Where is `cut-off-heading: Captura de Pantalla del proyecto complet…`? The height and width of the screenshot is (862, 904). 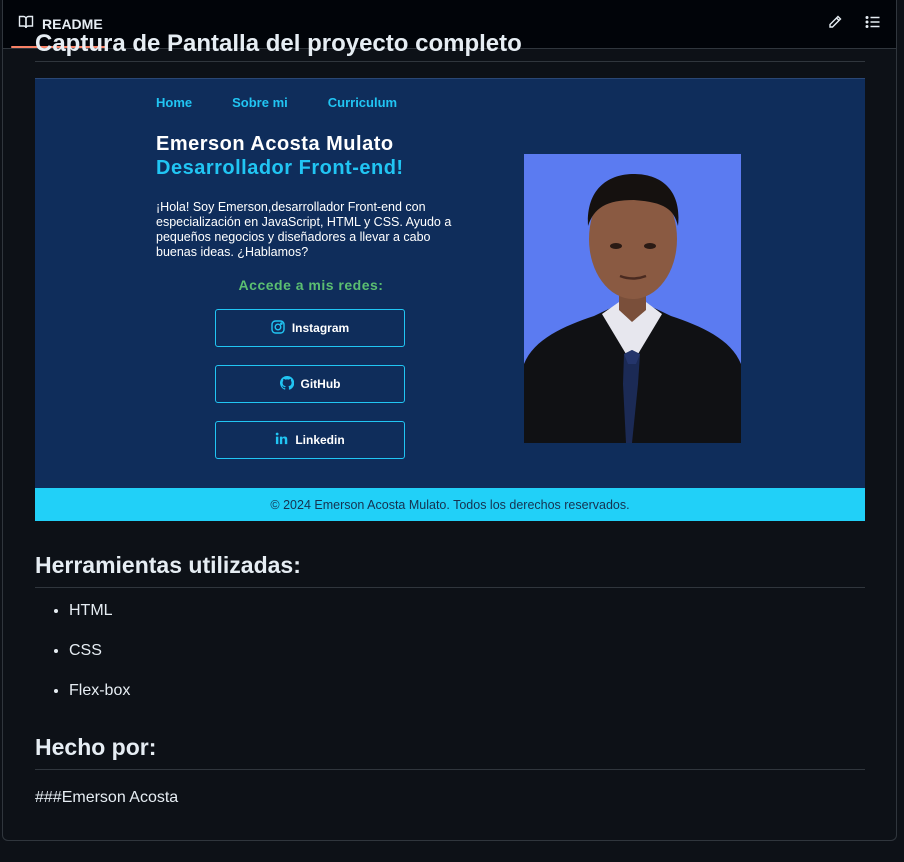
cut-off-heading: Captura de Pantalla del proyecto complet… is located at coordinates (278, 45).